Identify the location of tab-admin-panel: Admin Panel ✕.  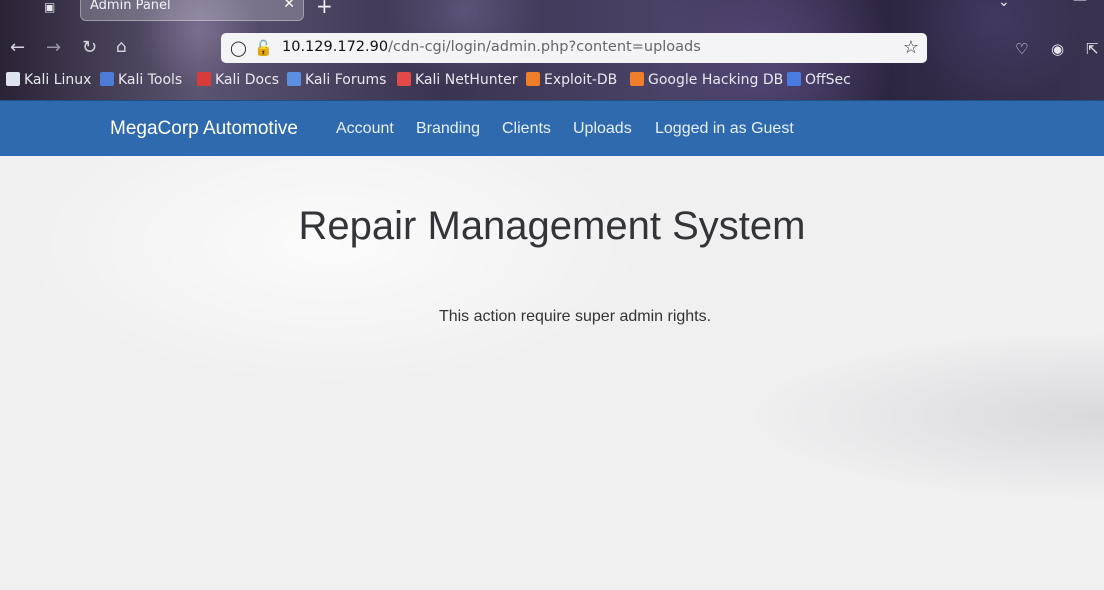
(192, 10).